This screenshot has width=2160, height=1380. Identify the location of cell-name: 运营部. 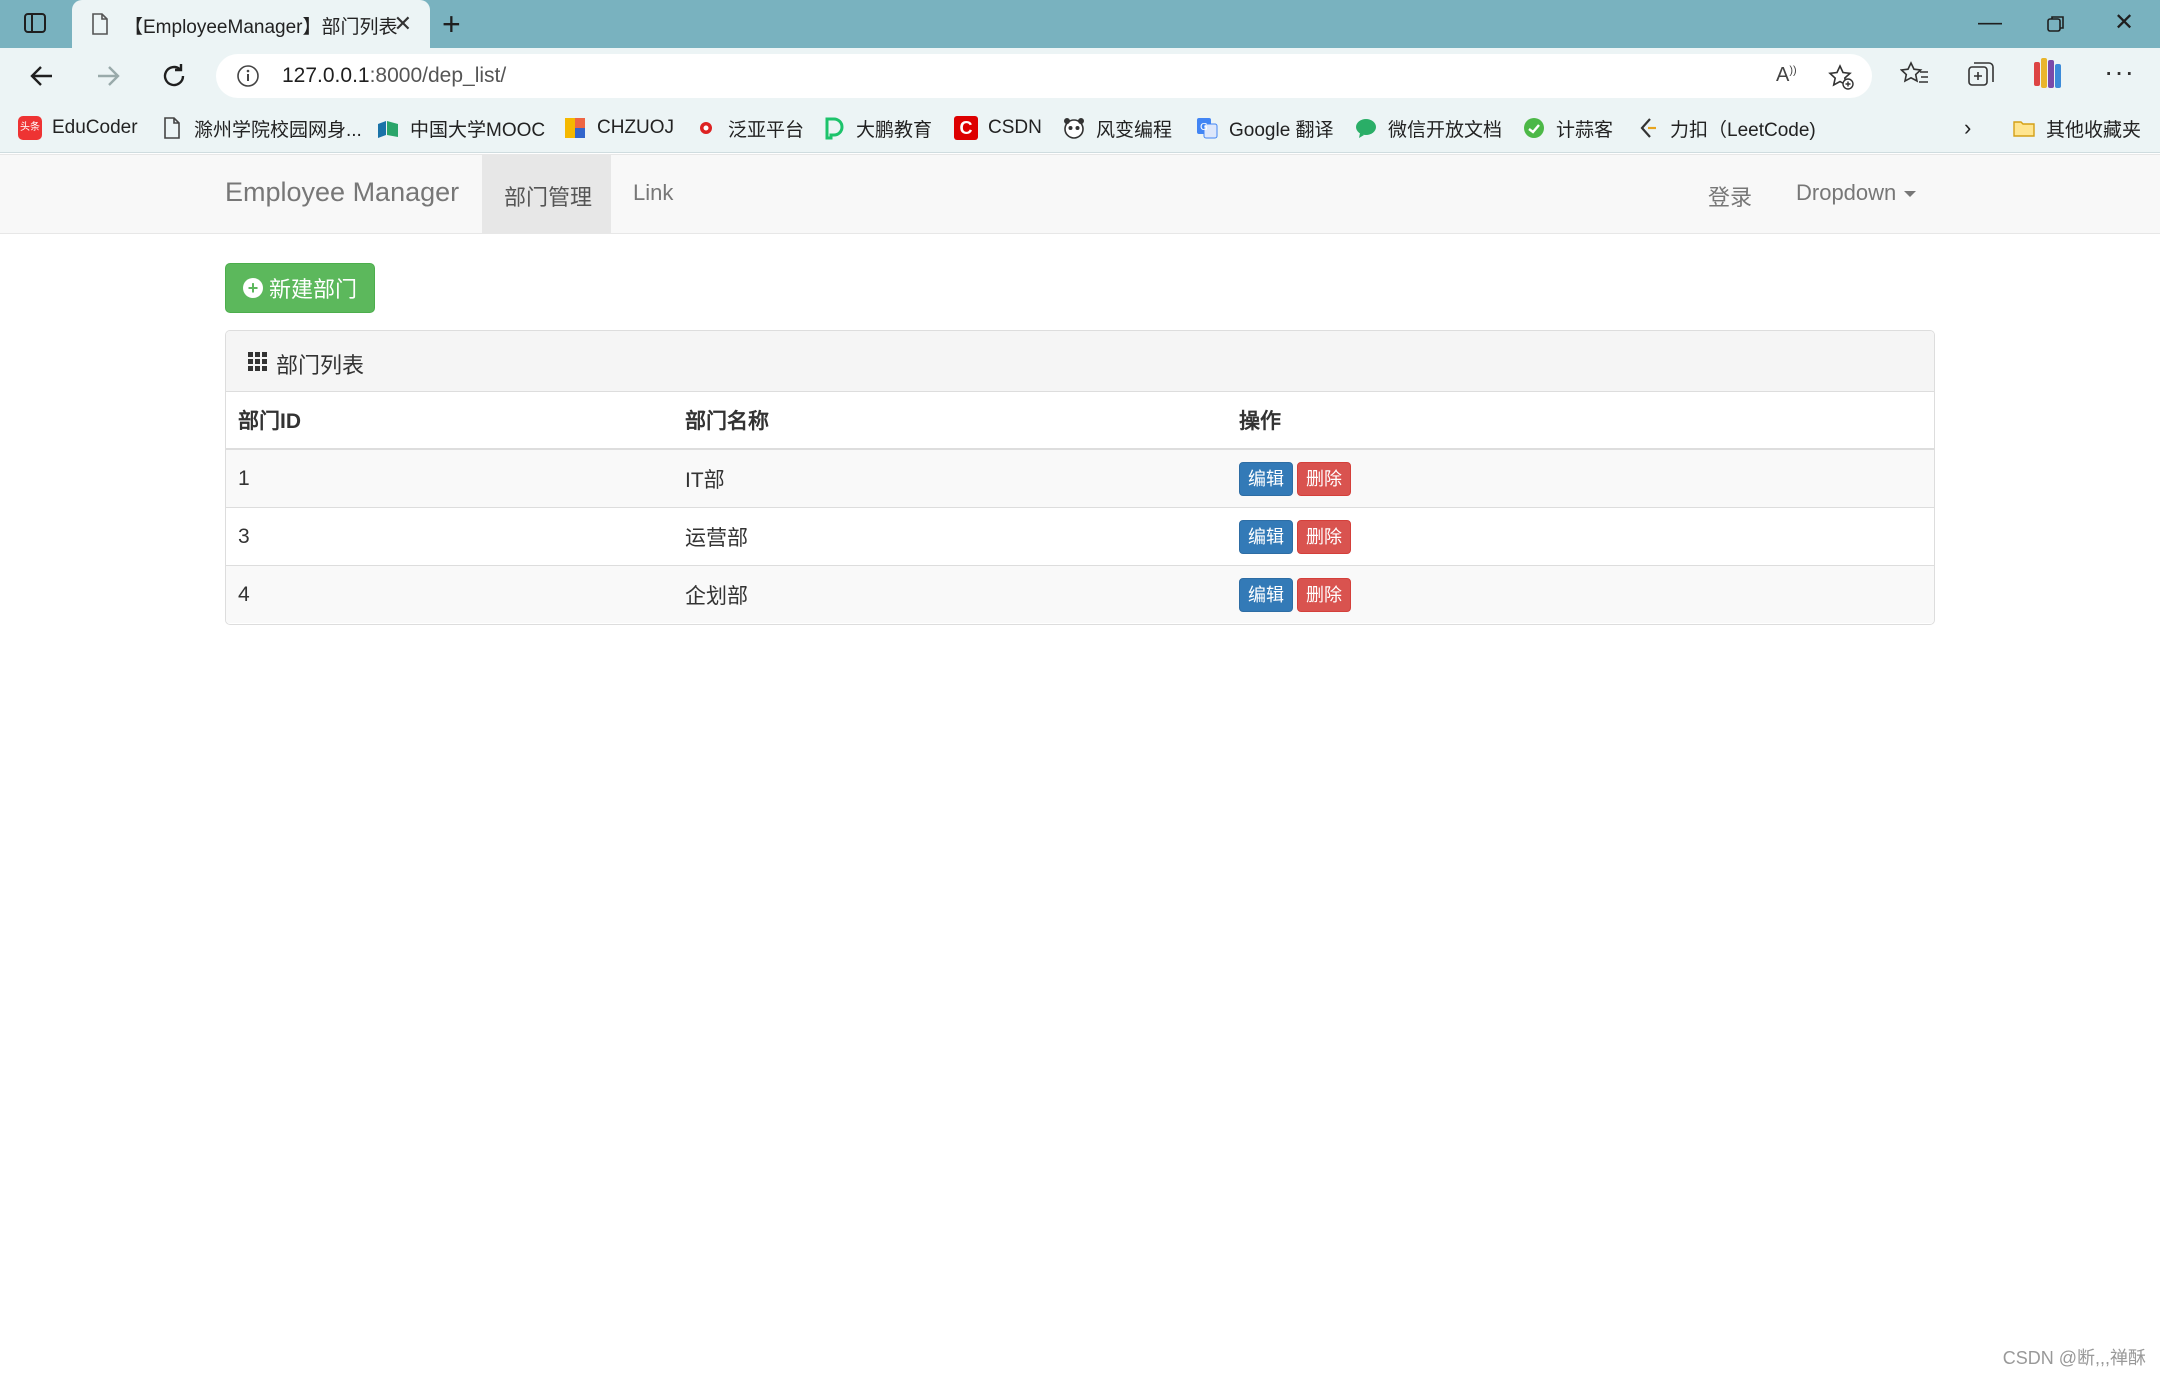
(950, 536).